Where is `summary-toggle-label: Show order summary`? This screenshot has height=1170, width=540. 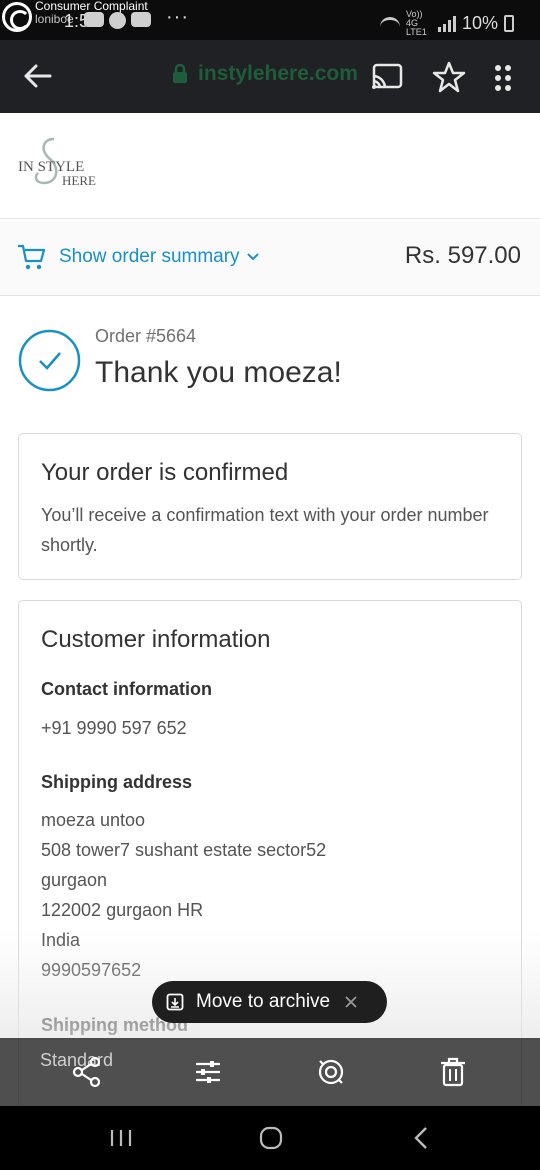 summary-toggle-label: Show order summary is located at coordinates (149, 256).